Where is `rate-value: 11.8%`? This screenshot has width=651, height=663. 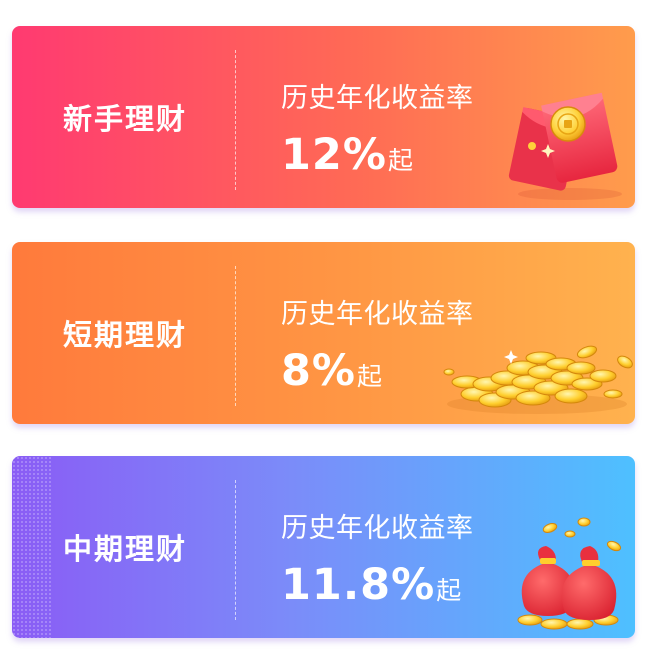 rate-value: 11.8% is located at coordinates (358, 585).